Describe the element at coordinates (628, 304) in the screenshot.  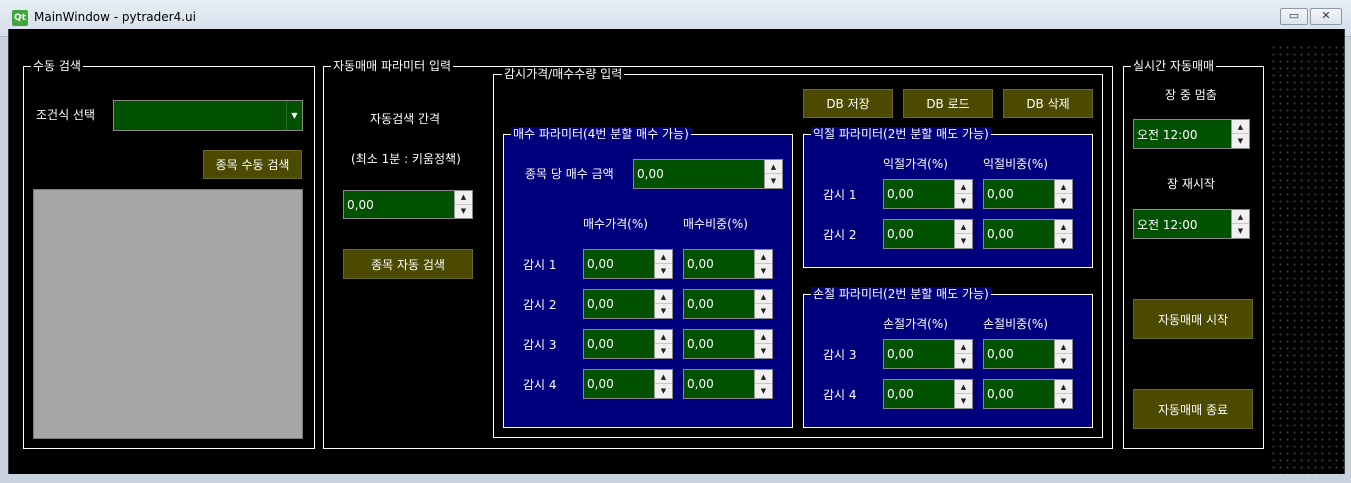
I see `buy-row-2-price-spinbox: 0,00 ▲ ▼` at that location.